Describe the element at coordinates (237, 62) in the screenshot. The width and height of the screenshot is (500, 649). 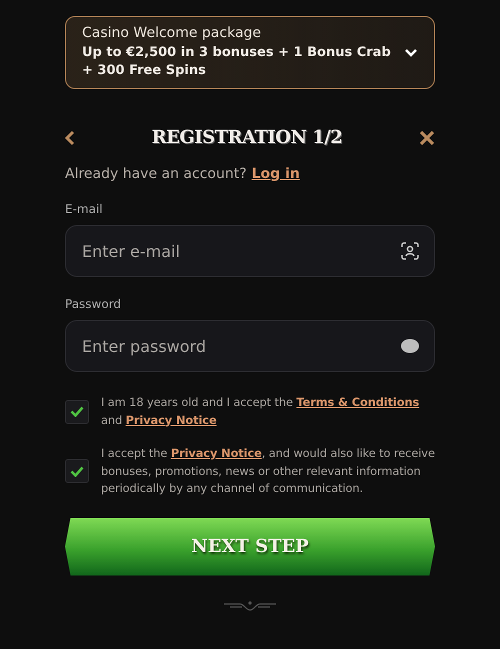
I see `promo-offer: Up to €2,500 in 3 bonuses + 1 Bonus Crab + 300 Free Spins` at that location.